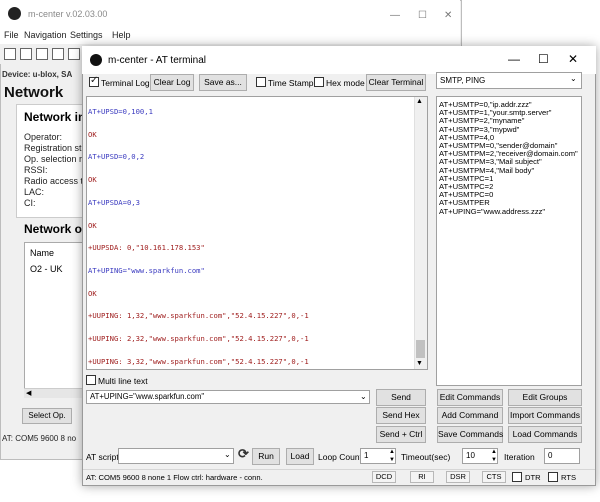 This screenshot has width=600, height=502. I want to click on command-list-item: AT+UPING="www.address.zzz", so click(492, 211).